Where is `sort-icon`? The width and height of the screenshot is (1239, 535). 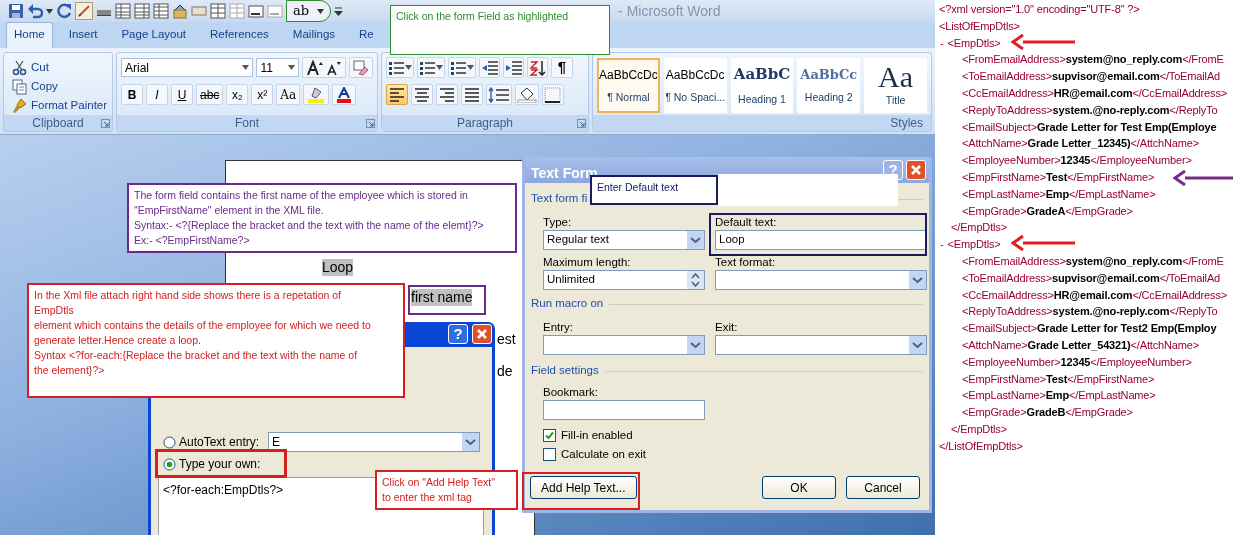 sort-icon is located at coordinates (537, 67).